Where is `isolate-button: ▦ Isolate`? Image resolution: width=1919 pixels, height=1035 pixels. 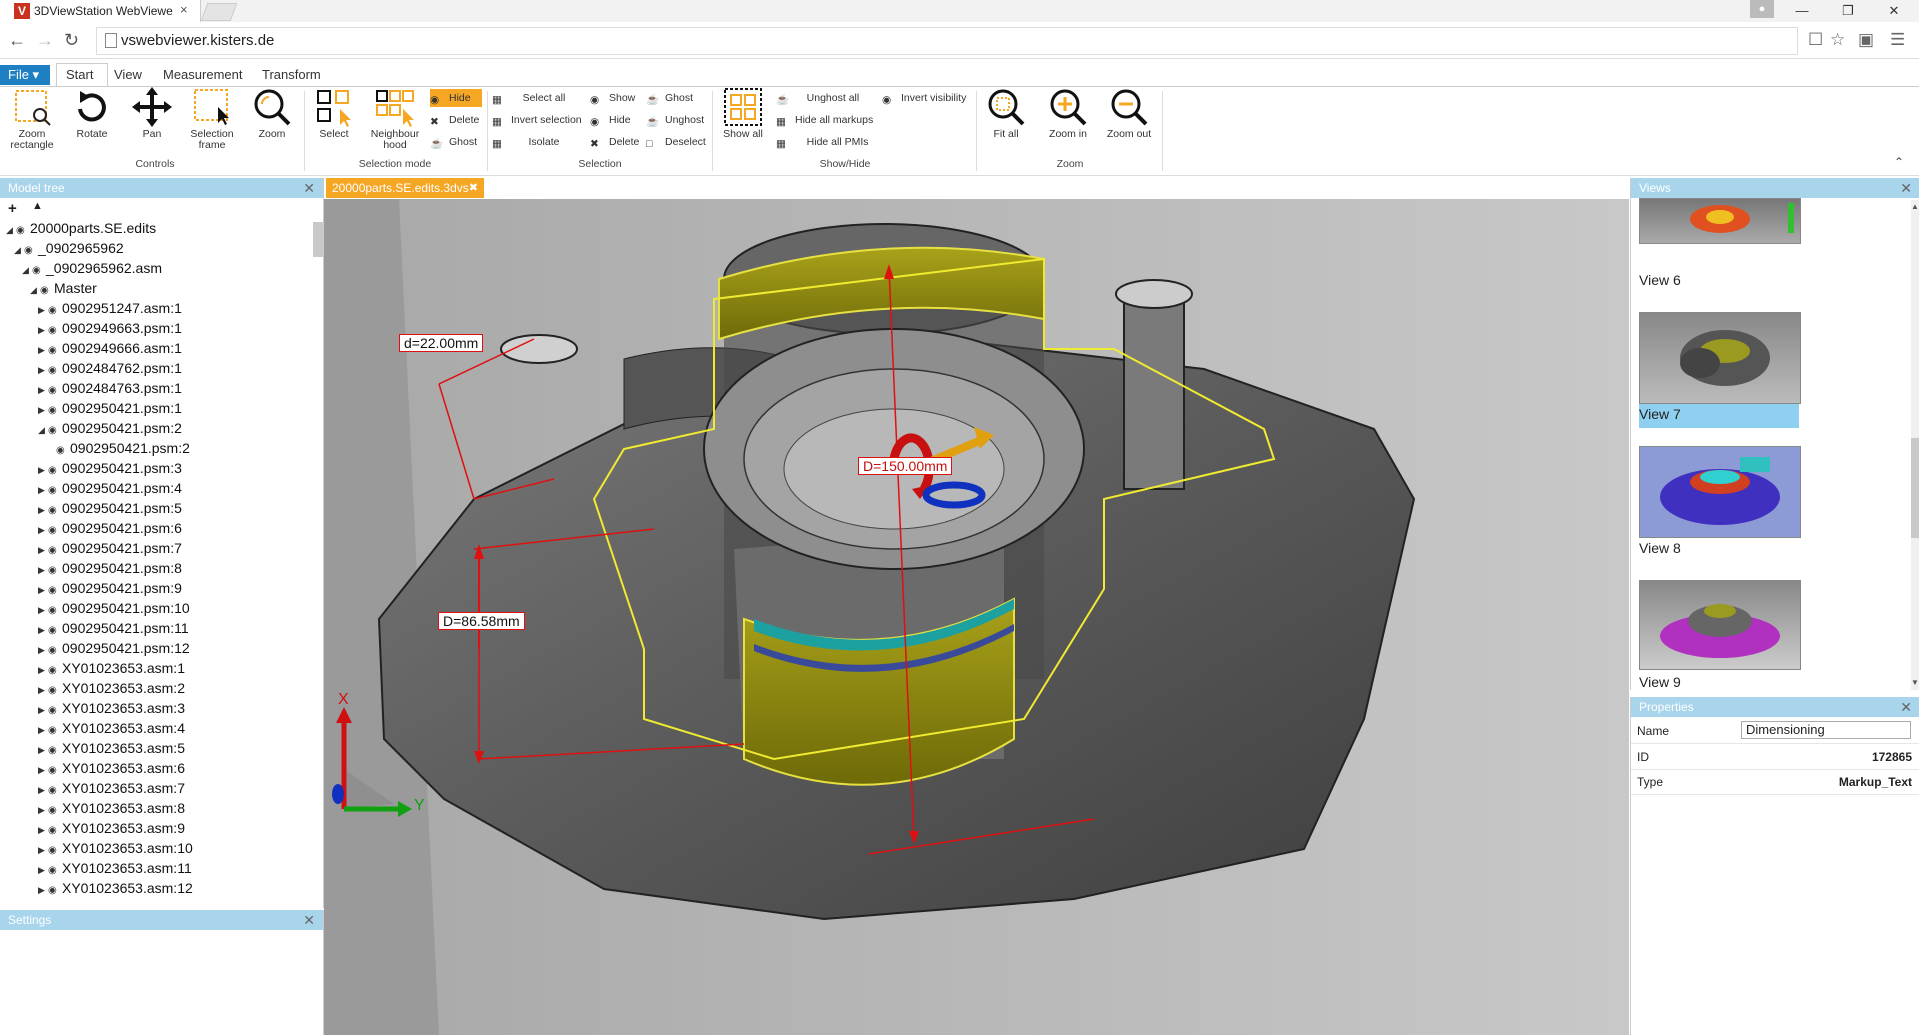 isolate-button: ▦ Isolate is located at coordinates (525, 142).